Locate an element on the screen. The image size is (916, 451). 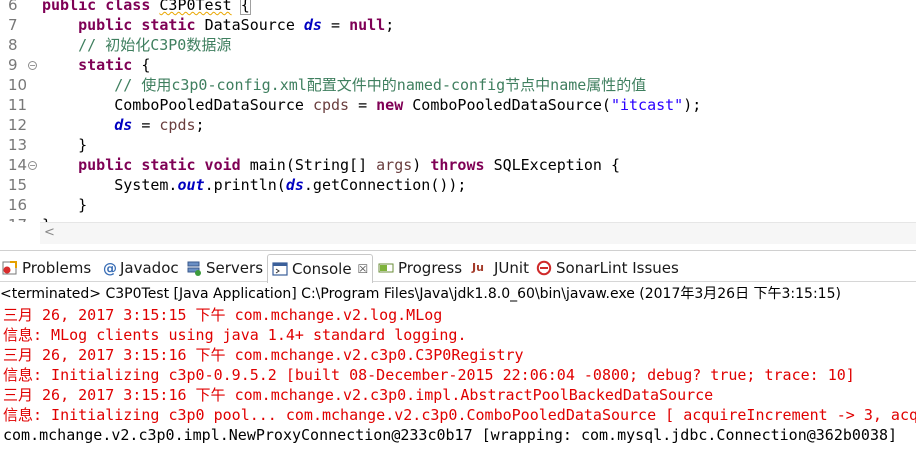
tab-problems: Problems is located at coordinates (46, 268).